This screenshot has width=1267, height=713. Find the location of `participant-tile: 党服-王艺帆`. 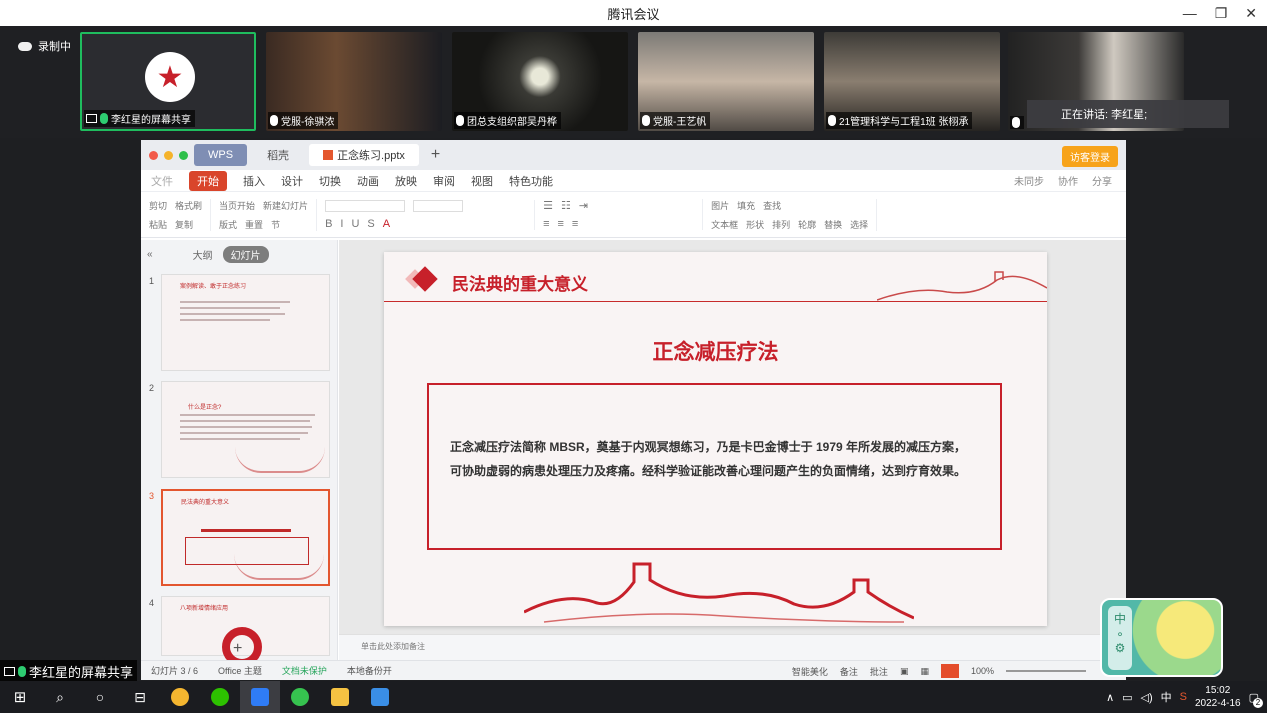

participant-tile: 党服-王艺帆 is located at coordinates (726, 81).